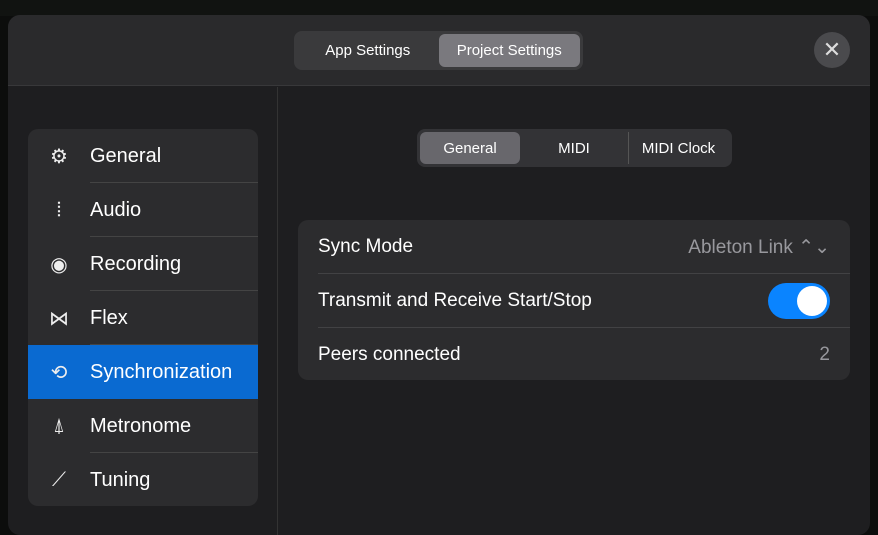 The height and width of the screenshot is (535, 878). I want to click on sync-icon: ⟲, so click(59, 372).